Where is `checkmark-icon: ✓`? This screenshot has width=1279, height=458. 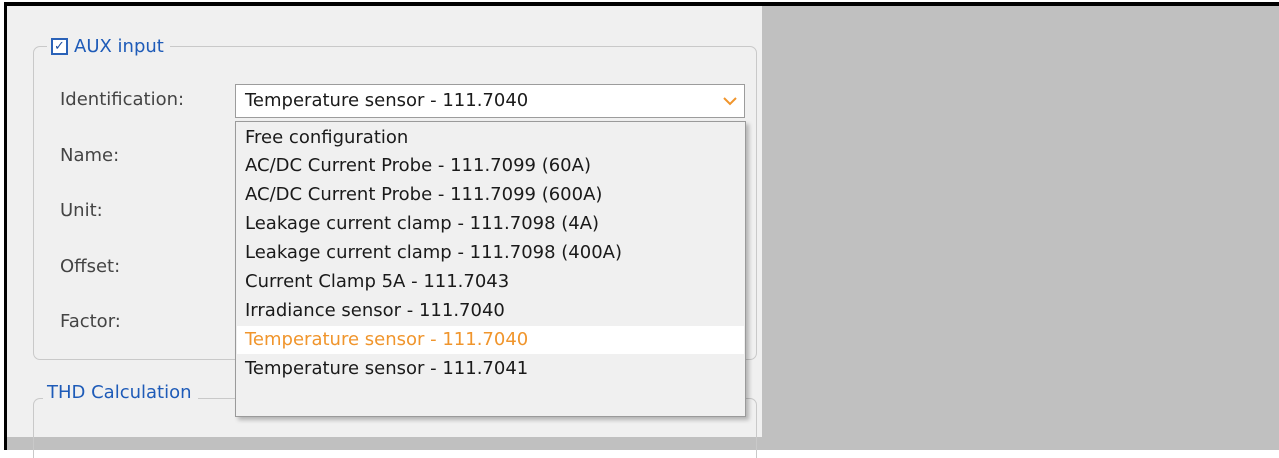
checkmark-icon: ✓ is located at coordinates (59, 46).